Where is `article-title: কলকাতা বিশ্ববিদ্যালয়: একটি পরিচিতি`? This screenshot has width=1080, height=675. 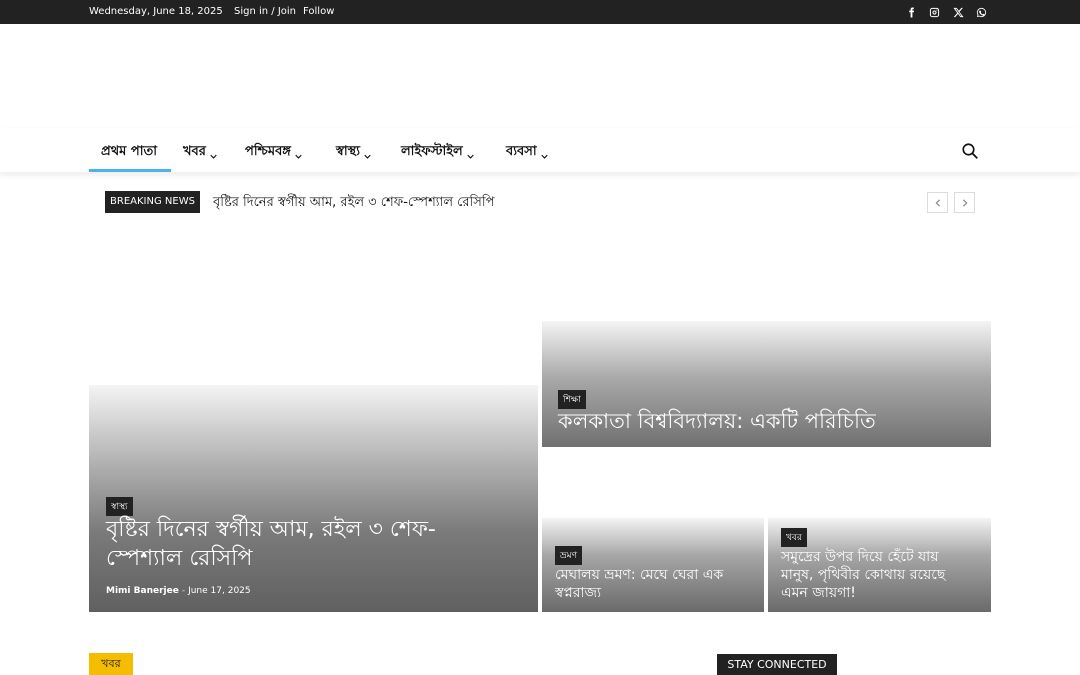 article-title: কলকাতা বিশ্ববিদ্যালয়: একটি পরিচিতি is located at coordinates (717, 421).